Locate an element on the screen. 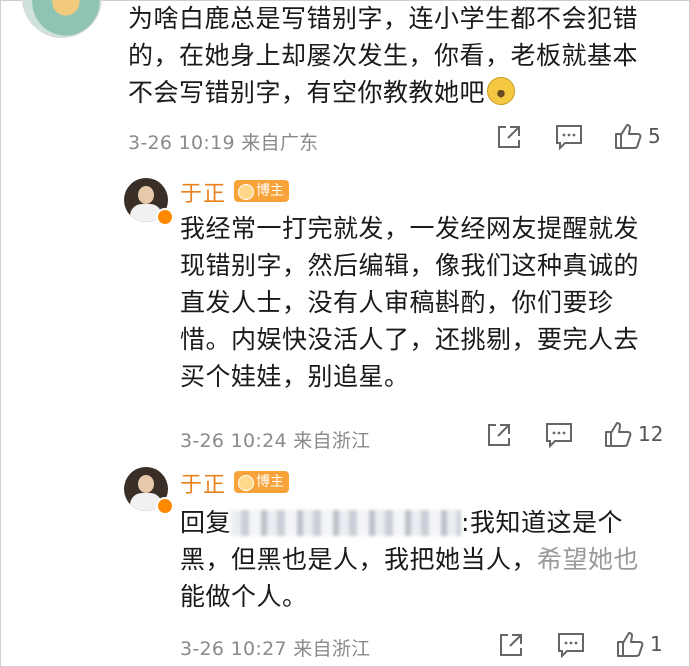 This screenshot has width=690, height=667. reply-line-faded-text: 希望她也 is located at coordinates (588, 559).